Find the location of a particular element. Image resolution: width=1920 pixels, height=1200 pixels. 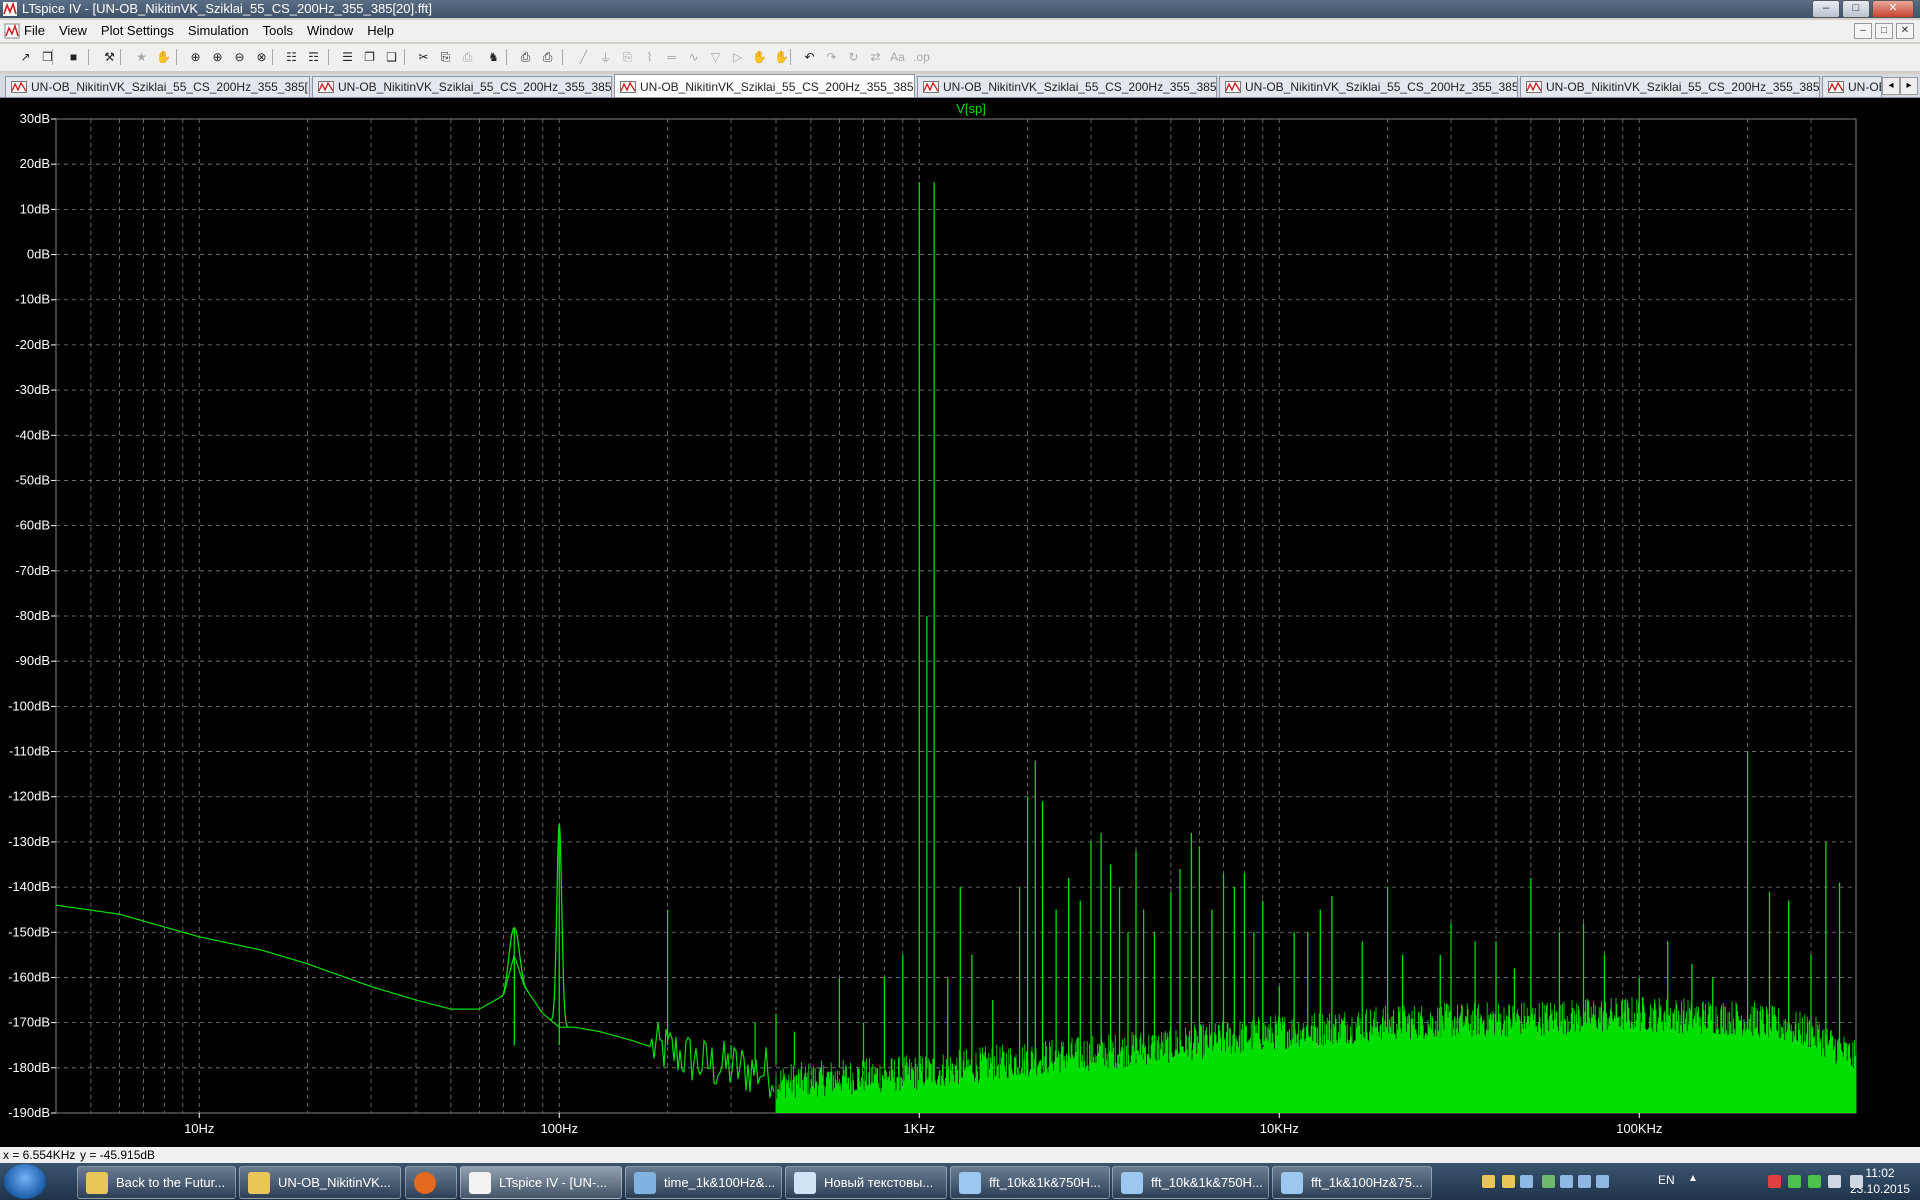

close-button: ✕ is located at coordinates (1893, 9).